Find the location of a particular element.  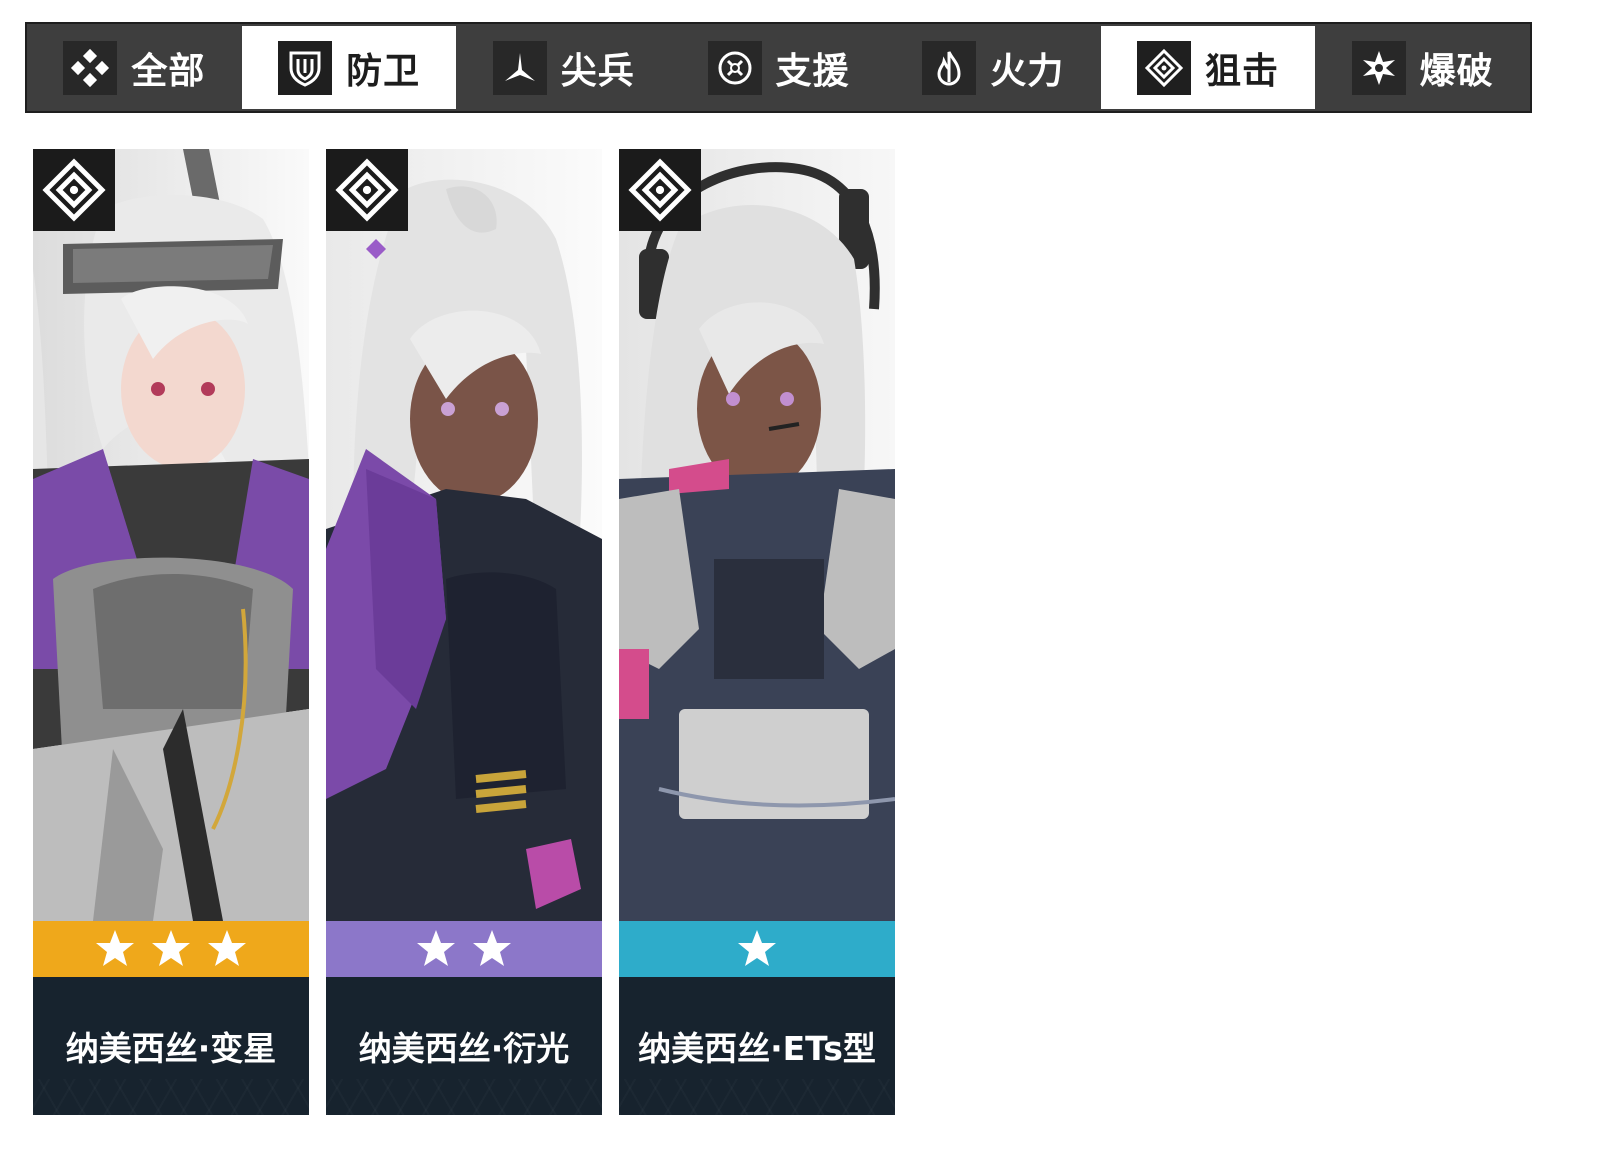

character-card: 纳美西丝·ETs型 is located at coordinates (757, 632).